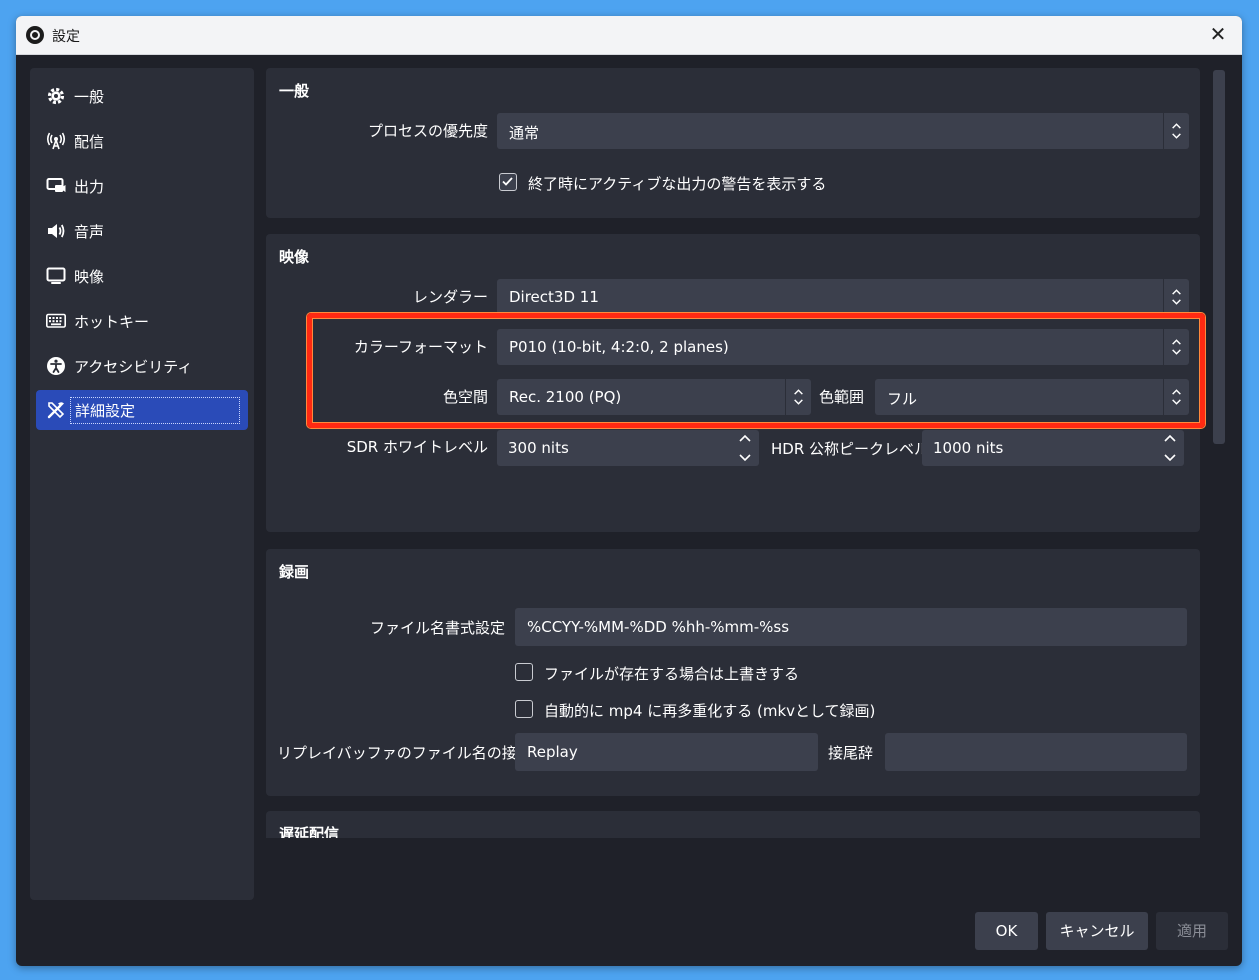 Image resolution: width=1259 pixels, height=980 pixels. Describe the element at coordinates (902, 399) in the screenshot. I see `color-range-value: フル` at that location.